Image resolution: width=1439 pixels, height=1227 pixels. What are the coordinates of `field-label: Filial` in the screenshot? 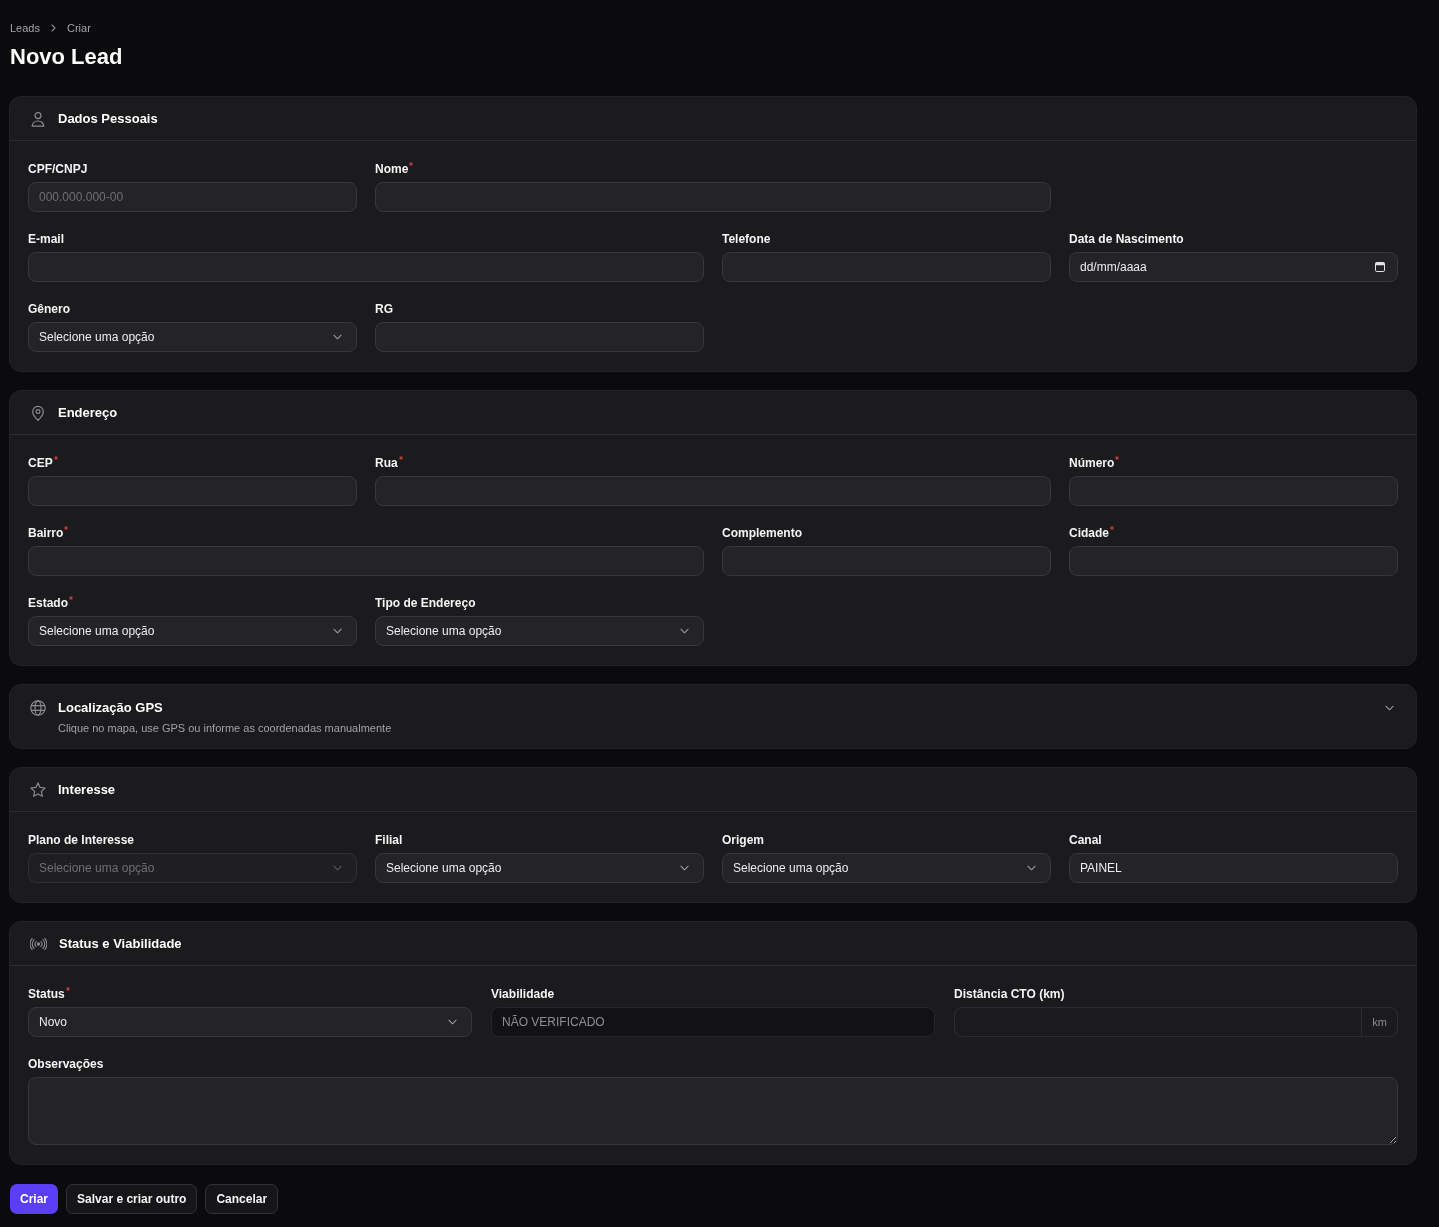 It's located at (389, 840).